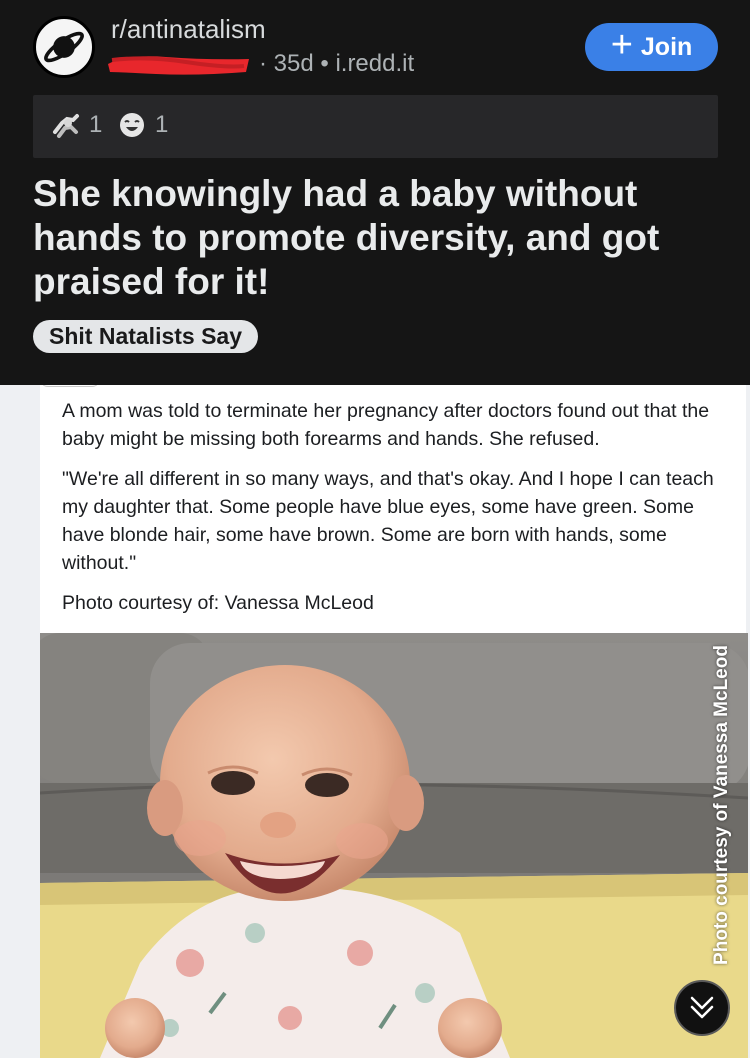 The image size is (750, 1058). I want to click on photo-watermark: Photo courtesy of Vanessa McLeod, so click(722, 805).